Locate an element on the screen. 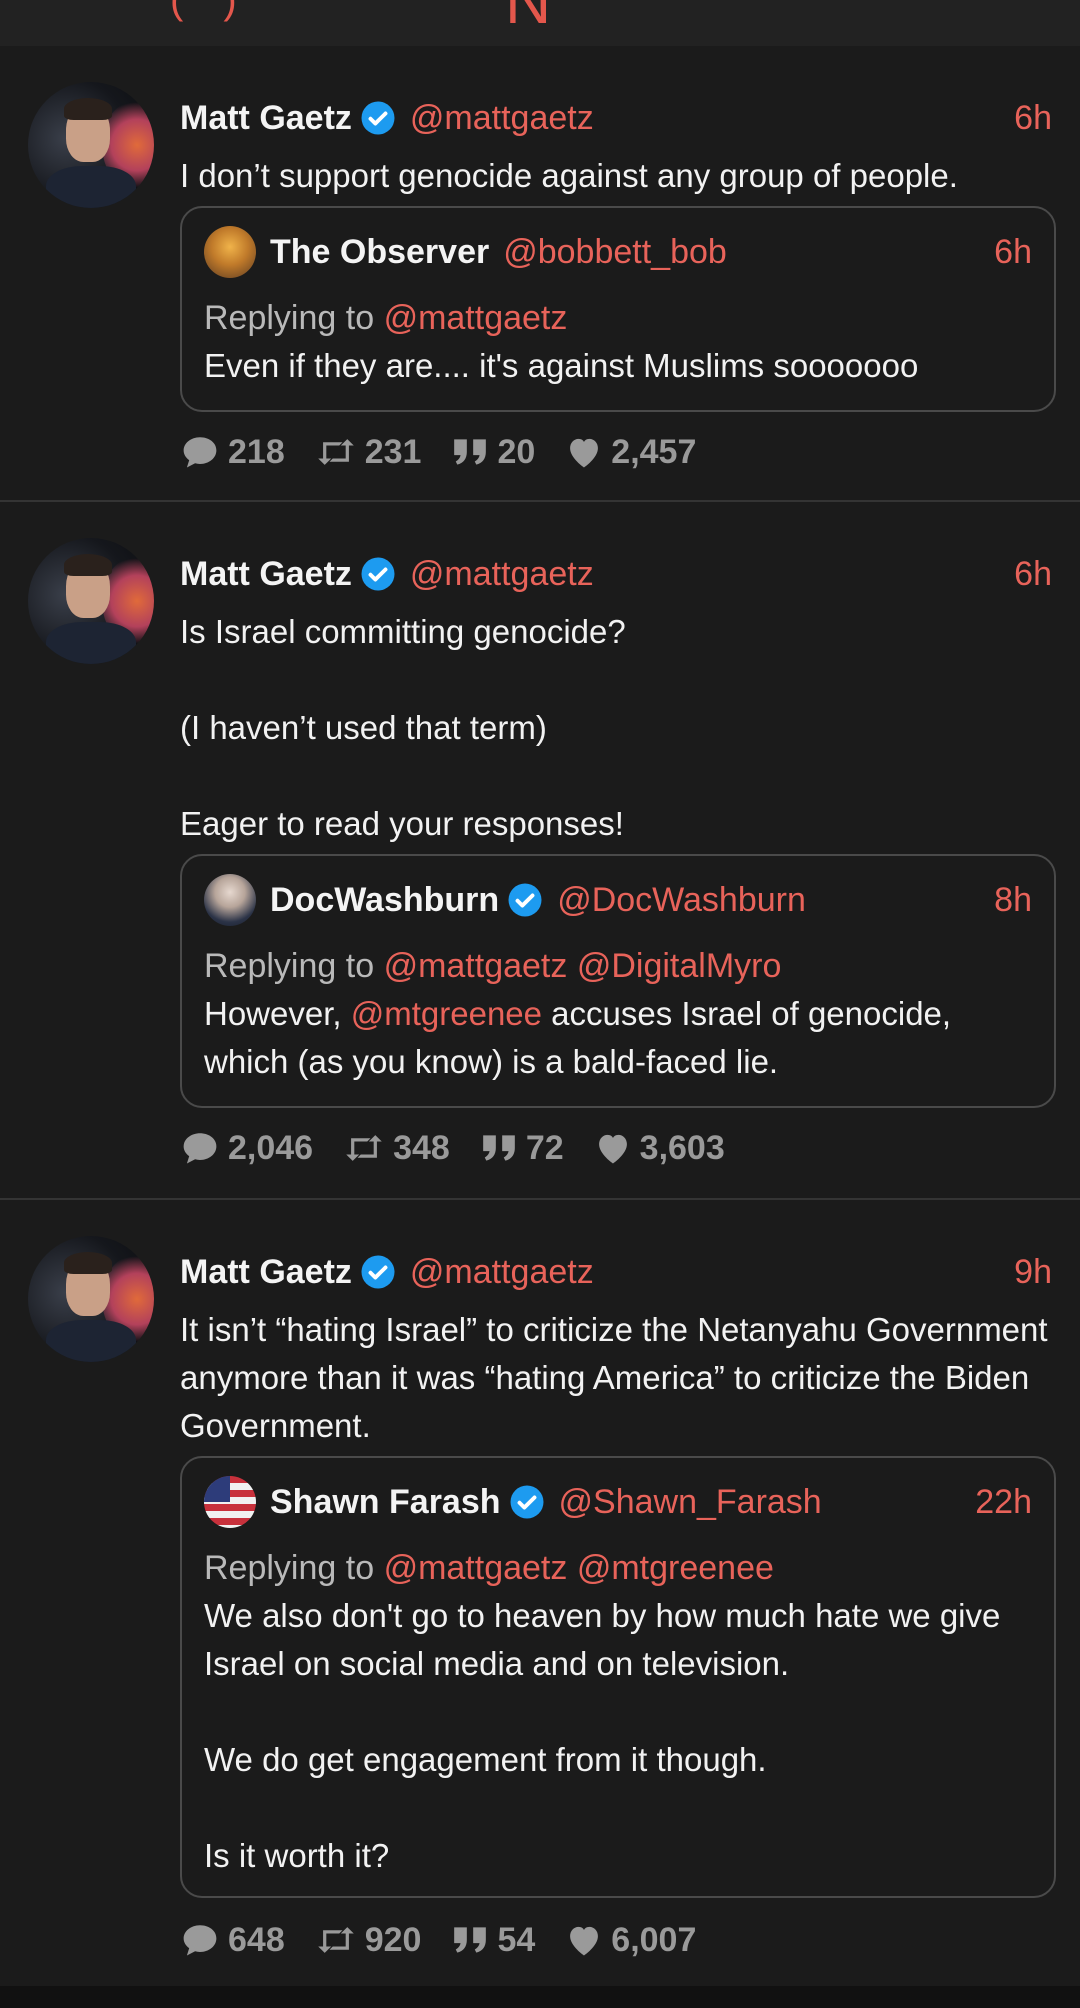 Image resolution: width=1080 pixels, height=2008 pixels. repost-stat: 231 is located at coordinates (368, 452).